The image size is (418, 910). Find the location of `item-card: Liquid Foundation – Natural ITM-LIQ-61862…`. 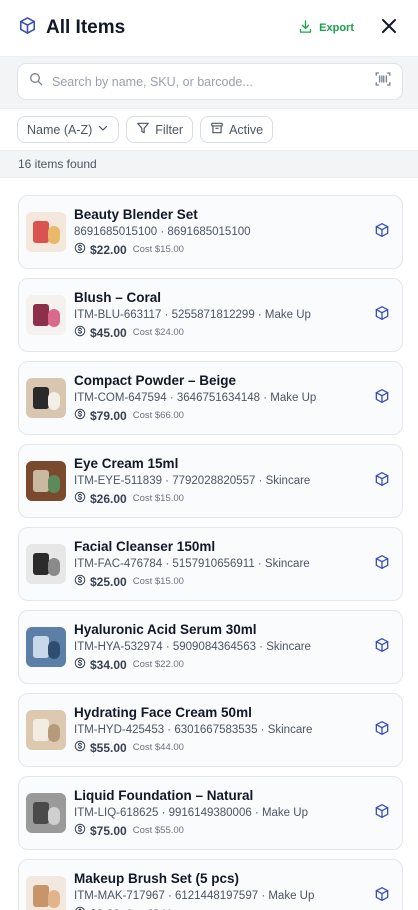

item-card: Liquid Foundation – Natural ITM-LIQ-61862… is located at coordinates (210, 813).